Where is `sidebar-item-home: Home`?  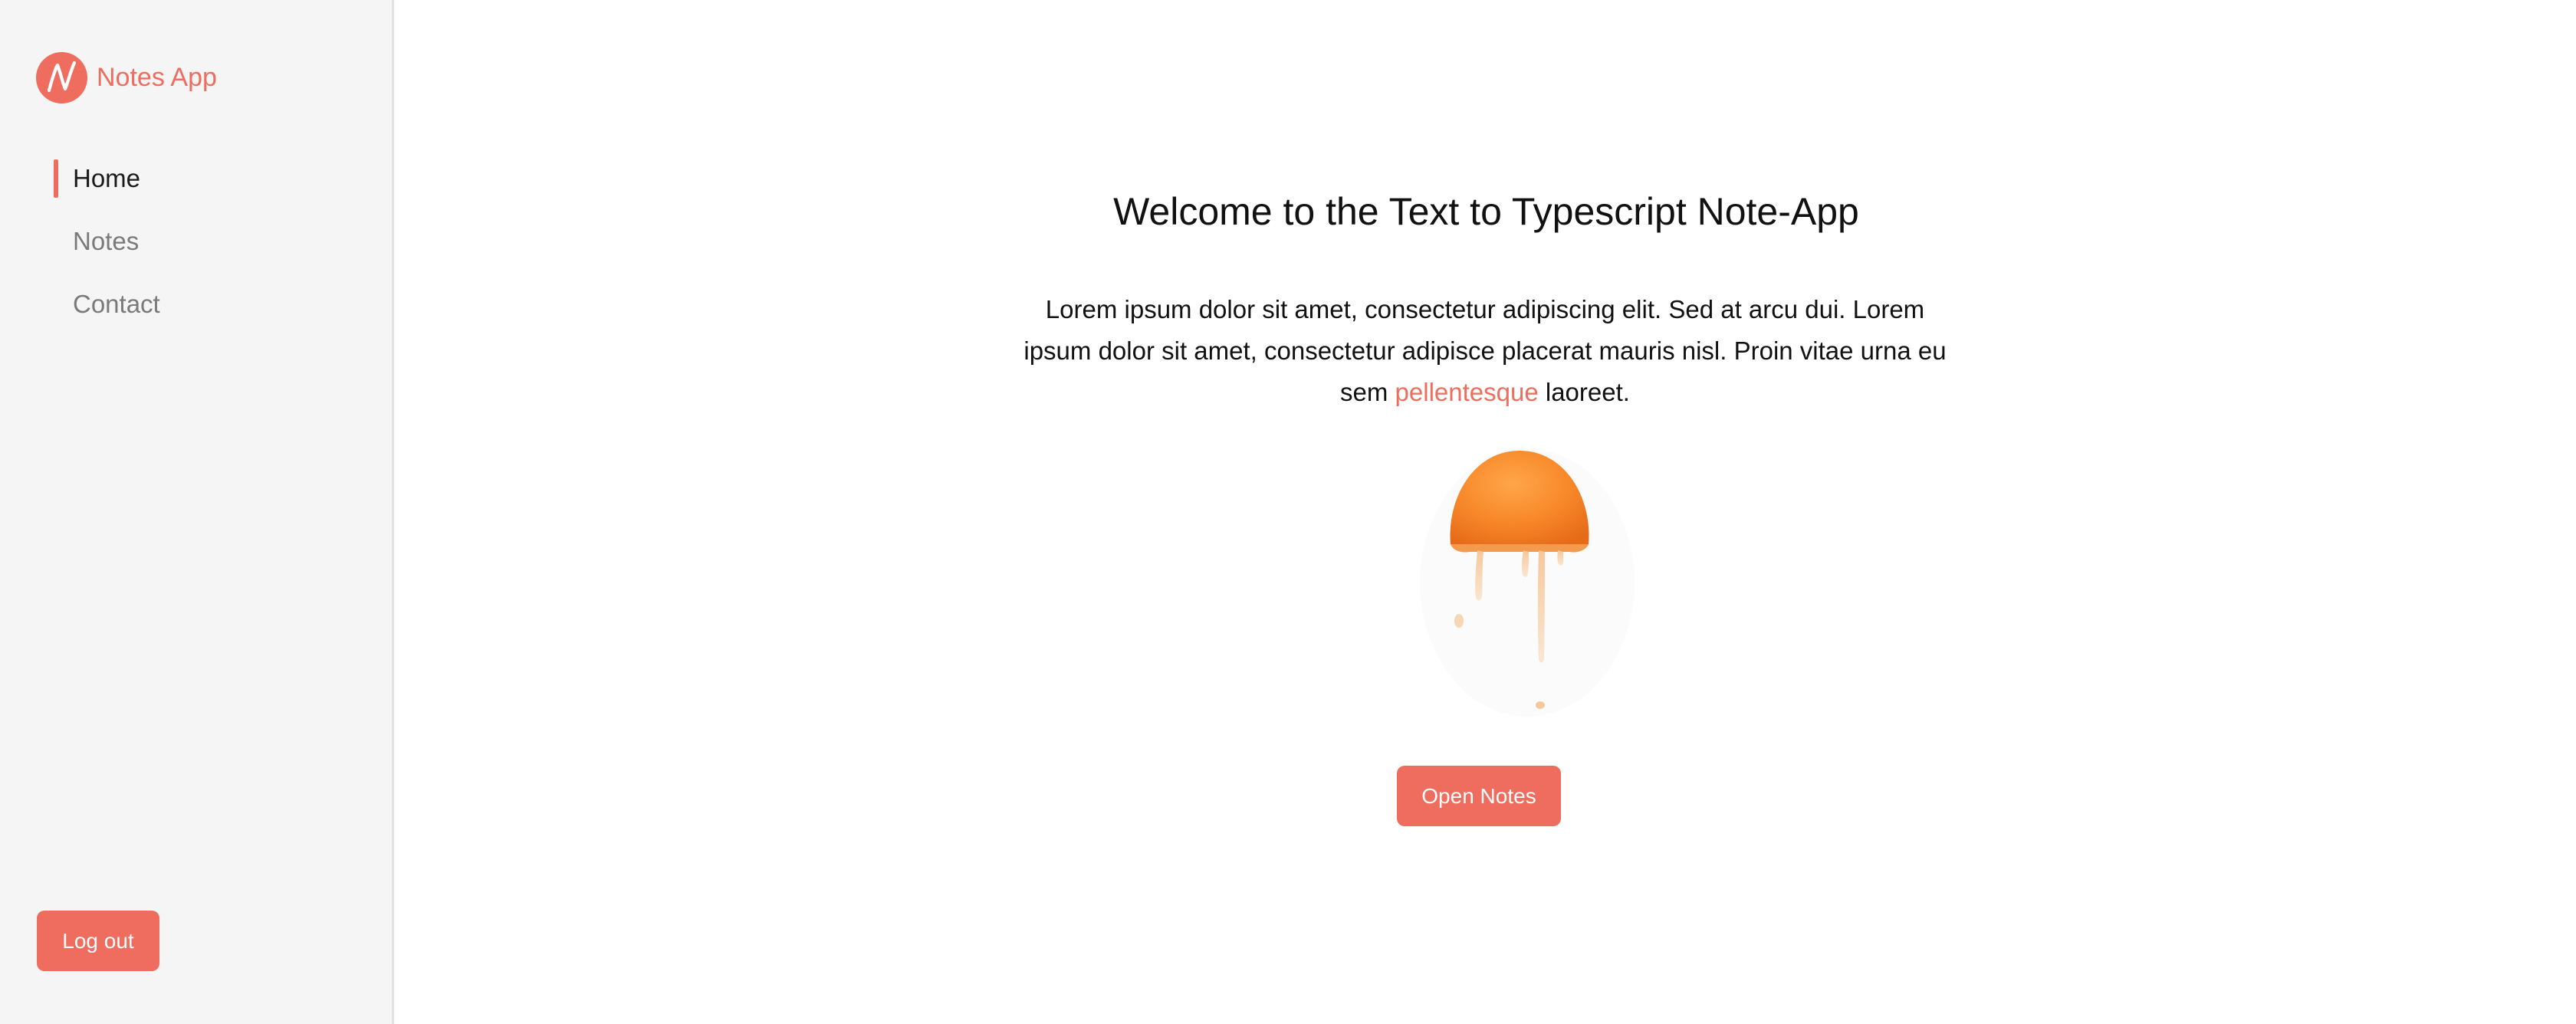
sidebar-item-home: Home is located at coordinates (107, 178).